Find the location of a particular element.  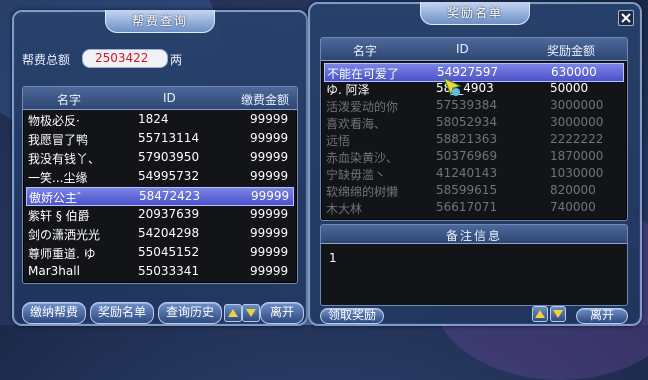

item-id: 1824 is located at coordinates (153, 119).